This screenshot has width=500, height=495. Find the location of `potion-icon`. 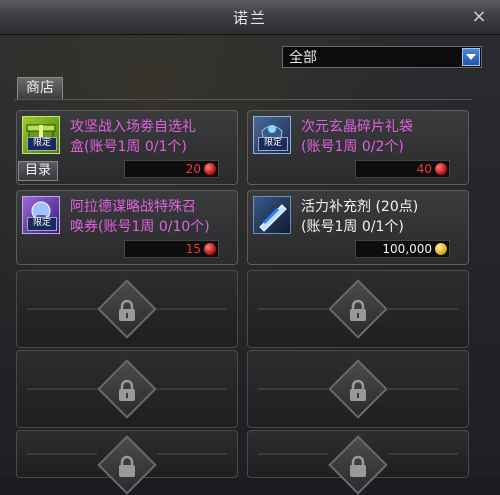

potion-icon is located at coordinates (272, 215).